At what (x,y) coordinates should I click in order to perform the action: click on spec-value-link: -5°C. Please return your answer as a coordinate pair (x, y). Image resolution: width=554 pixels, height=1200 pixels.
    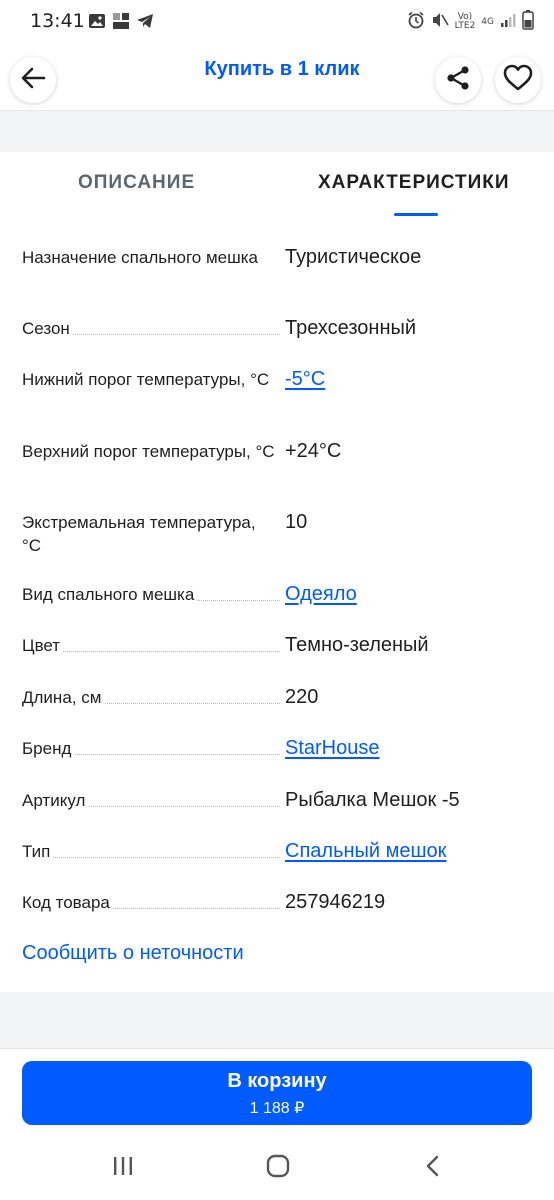
    Looking at the image, I should click on (305, 379).